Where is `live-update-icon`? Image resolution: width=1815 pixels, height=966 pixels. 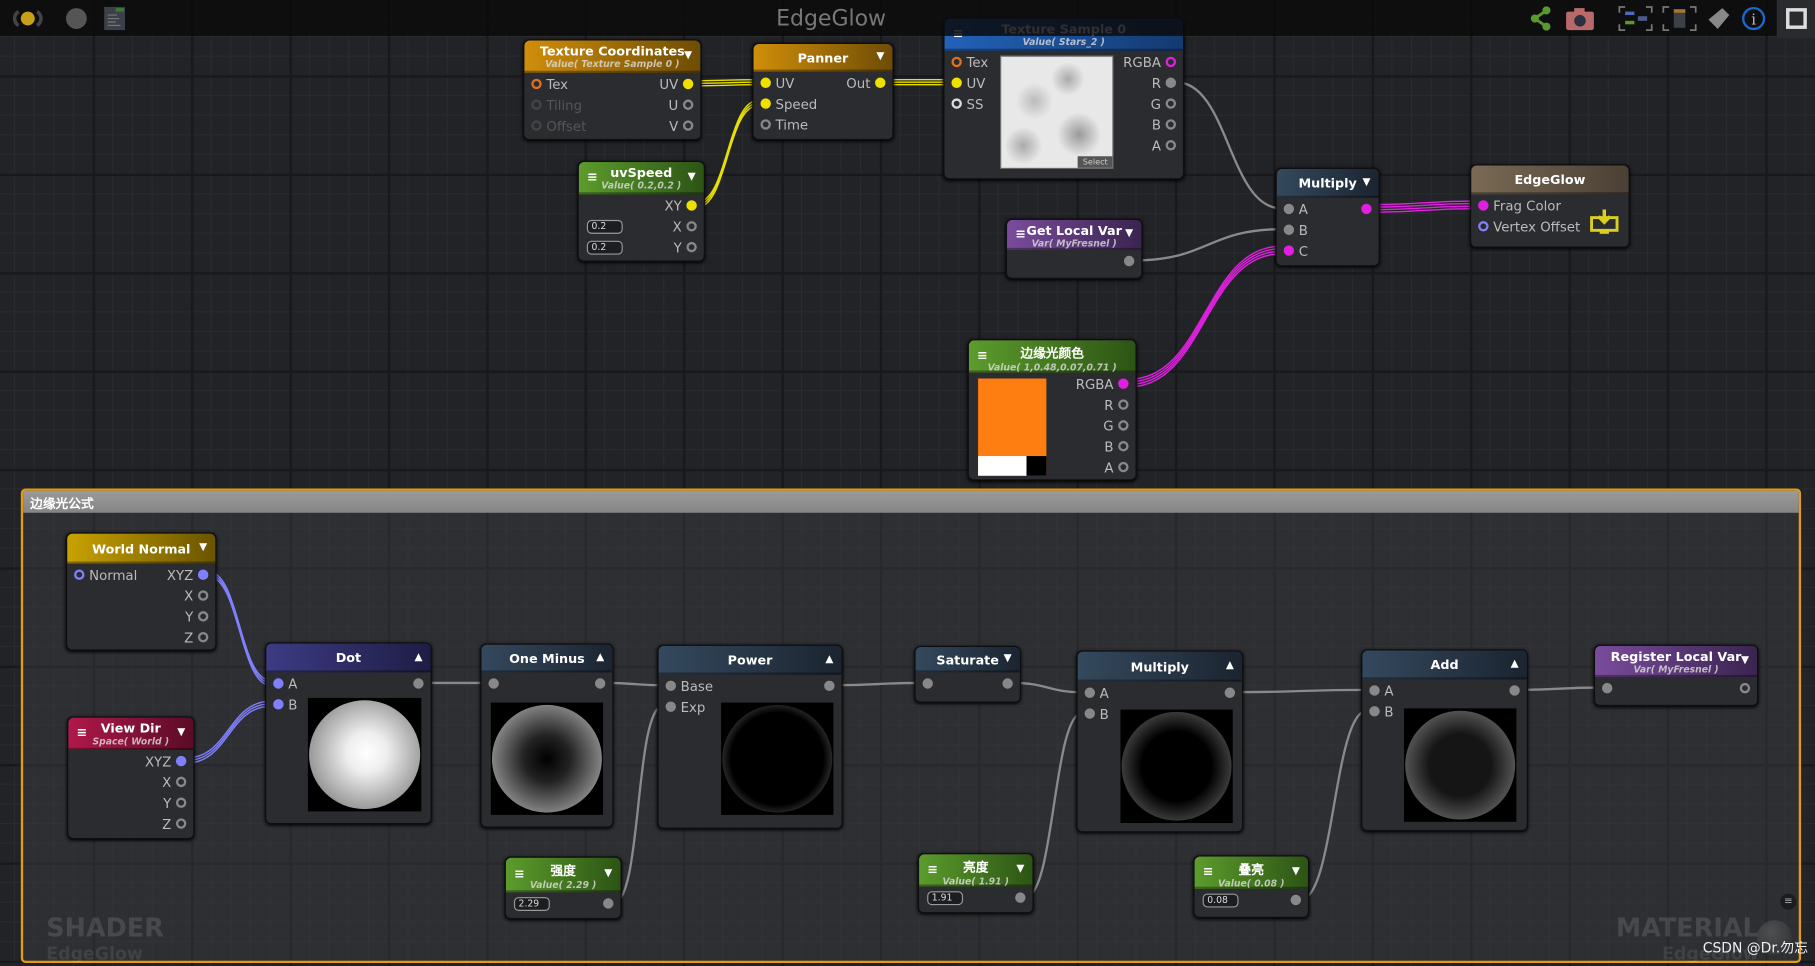
live-update-icon is located at coordinates (28, 18).